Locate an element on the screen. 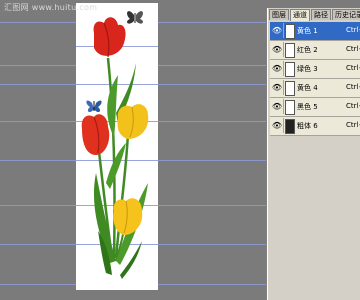  channel-shortcut: Ctrl+5 is located at coordinates (353, 106).